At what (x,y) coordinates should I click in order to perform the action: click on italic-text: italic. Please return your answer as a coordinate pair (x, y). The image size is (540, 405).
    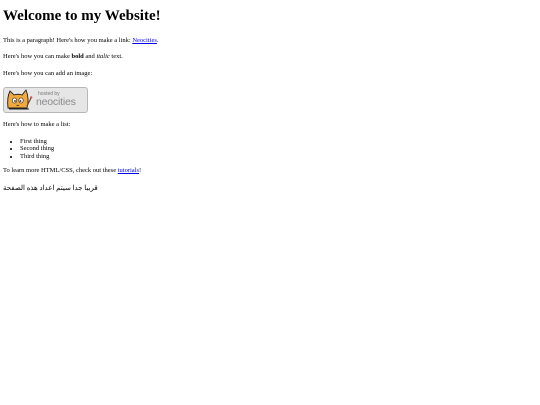
    Looking at the image, I should click on (103, 57).